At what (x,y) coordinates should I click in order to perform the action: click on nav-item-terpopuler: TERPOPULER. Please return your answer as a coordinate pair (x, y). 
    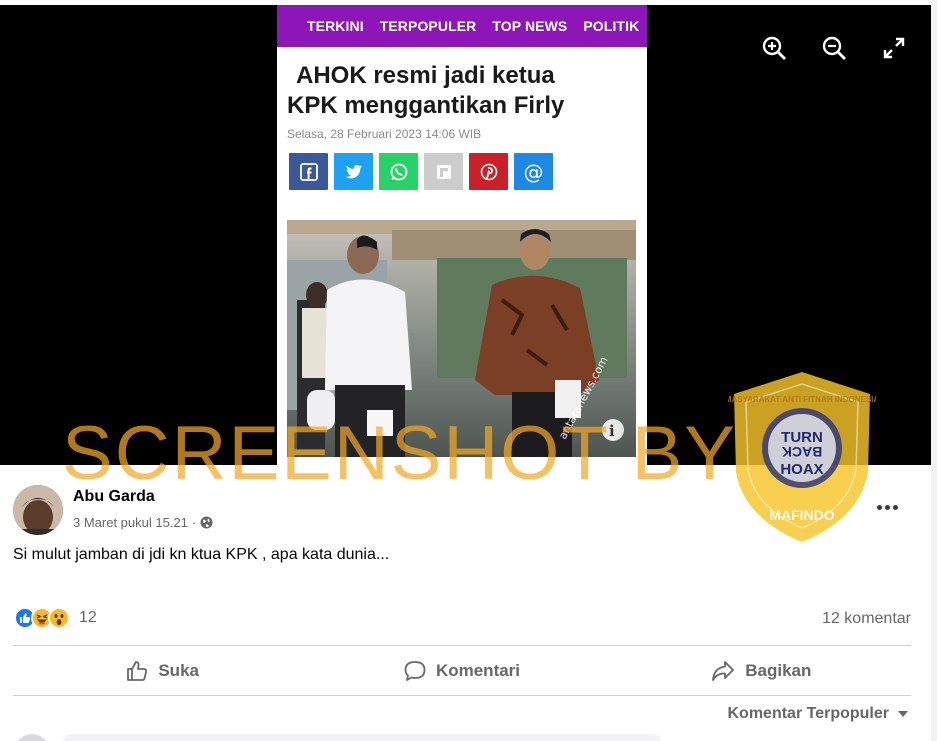
    Looking at the image, I should click on (428, 26).